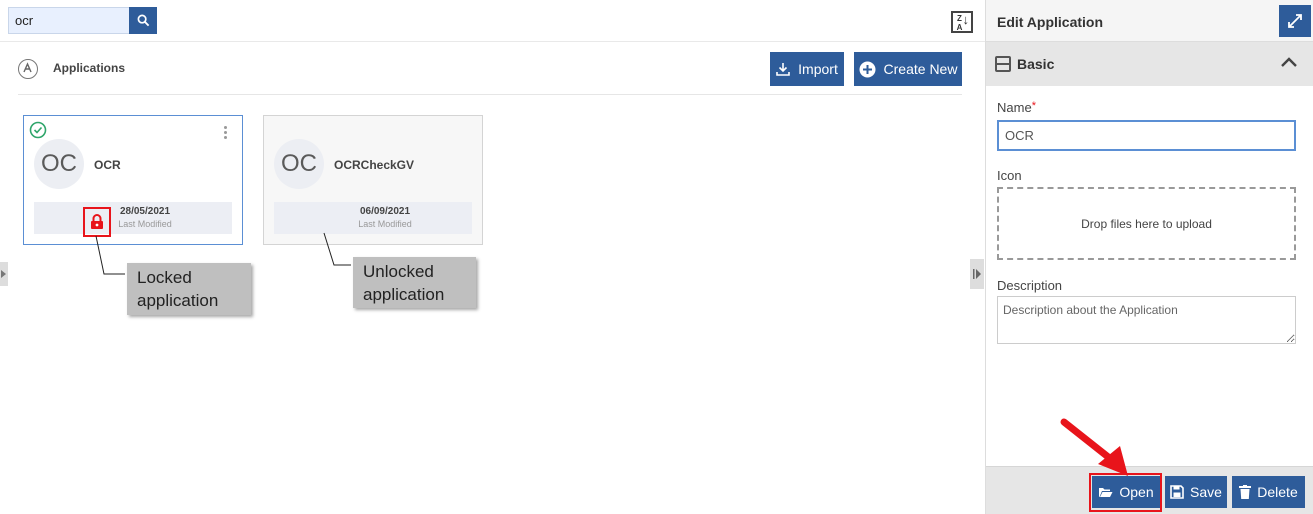 Image resolution: width=1313 pixels, height=514 pixels. I want to click on save-label: Save, so click(1206, 492).